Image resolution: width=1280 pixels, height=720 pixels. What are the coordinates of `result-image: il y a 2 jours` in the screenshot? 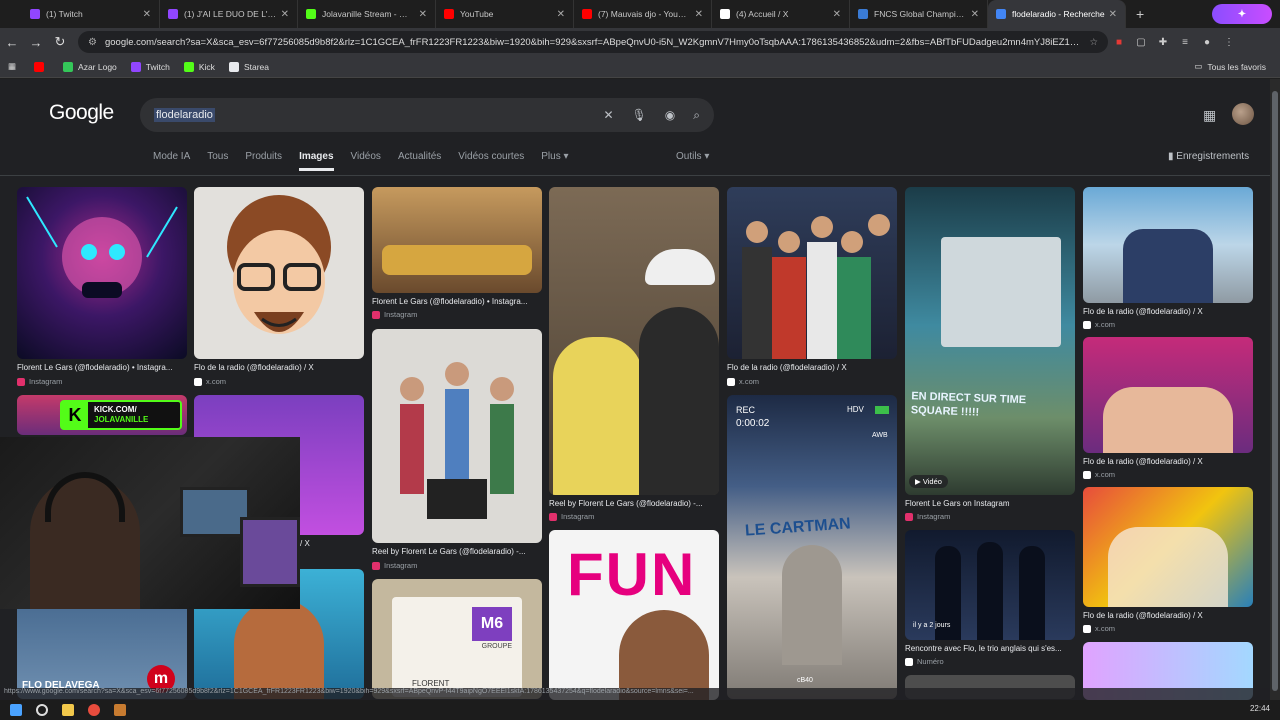 It's located at (990, 585).